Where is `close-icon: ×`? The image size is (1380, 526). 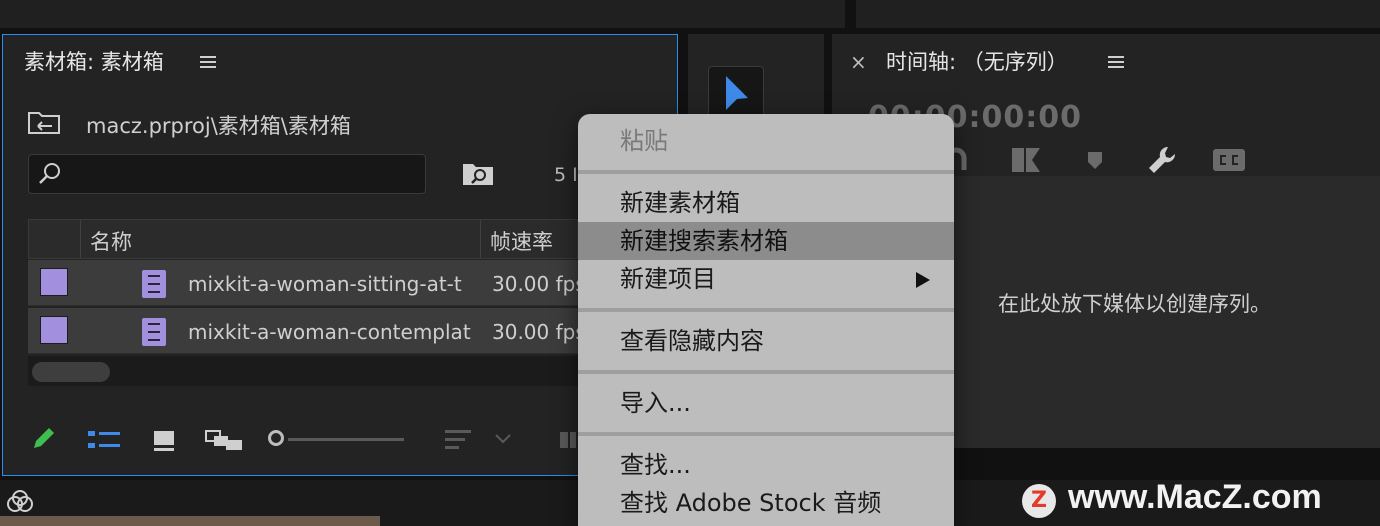 close-icon: × is located at coordinates (858, 62).